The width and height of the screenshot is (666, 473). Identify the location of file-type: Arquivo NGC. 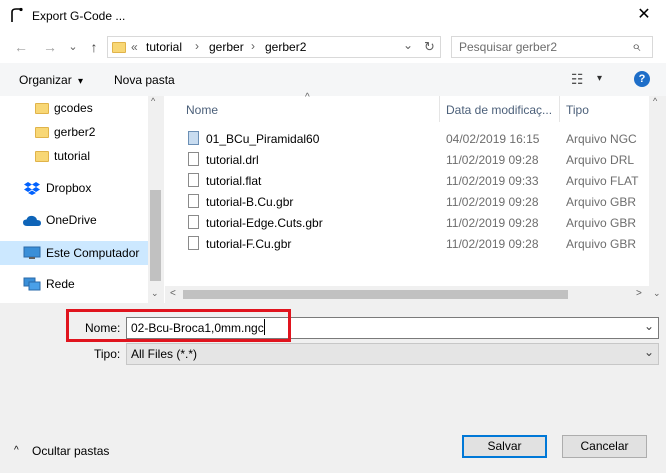
(601, 139).